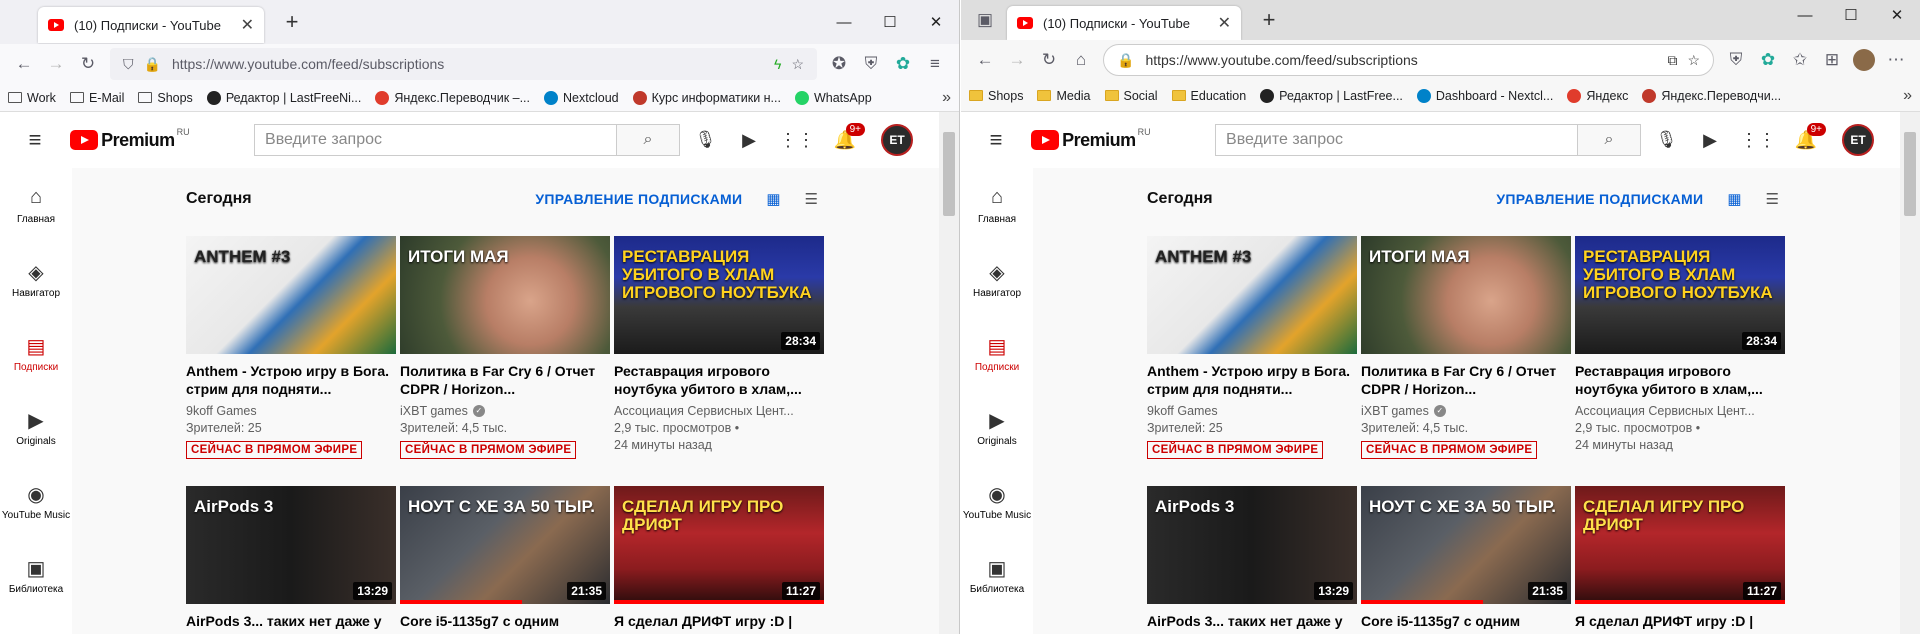  What do you see at coordinates (997, 353) in the screenshot?
I see `sidebar-item: ▤ Подписки` at bounding box center [997, 353].